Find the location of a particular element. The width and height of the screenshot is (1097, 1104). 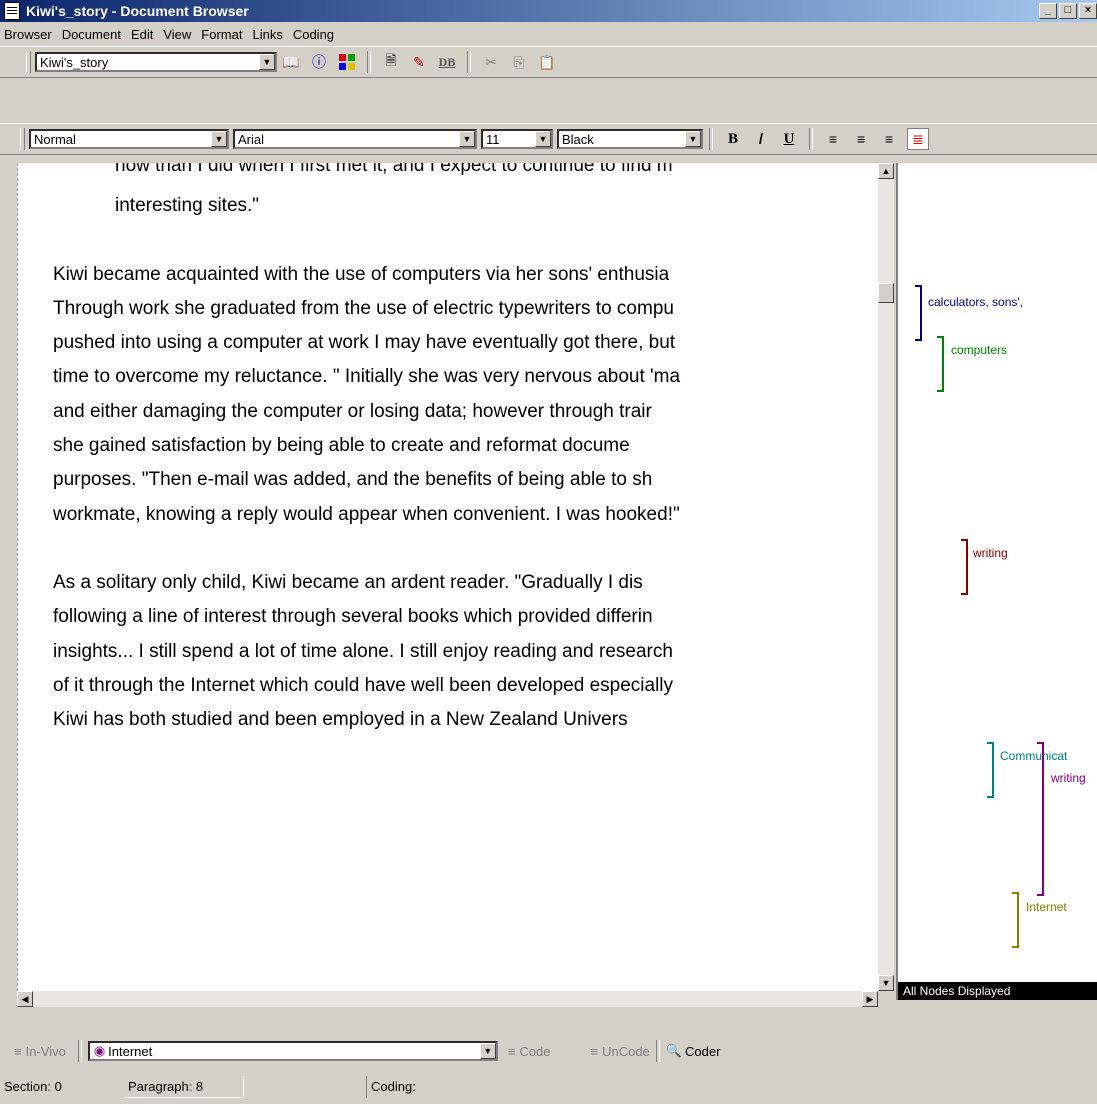

document-toolbar: Kiwi's_story ▼ 📖 ⓘ 🗎 ✎ DB ✂ ⎘ 📋 is located at coordinates (548, 62).